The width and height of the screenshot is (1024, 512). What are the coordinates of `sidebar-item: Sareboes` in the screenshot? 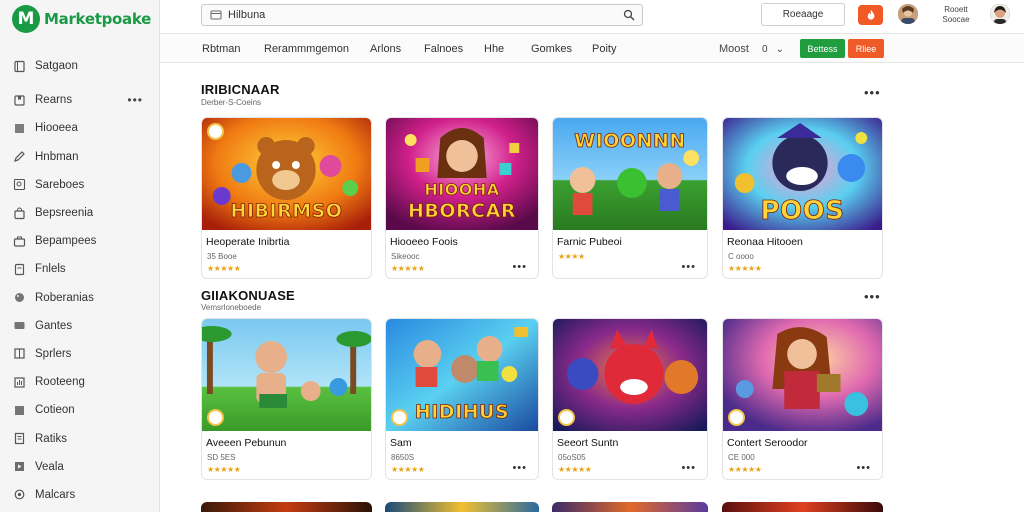 It's located at (79, 185).